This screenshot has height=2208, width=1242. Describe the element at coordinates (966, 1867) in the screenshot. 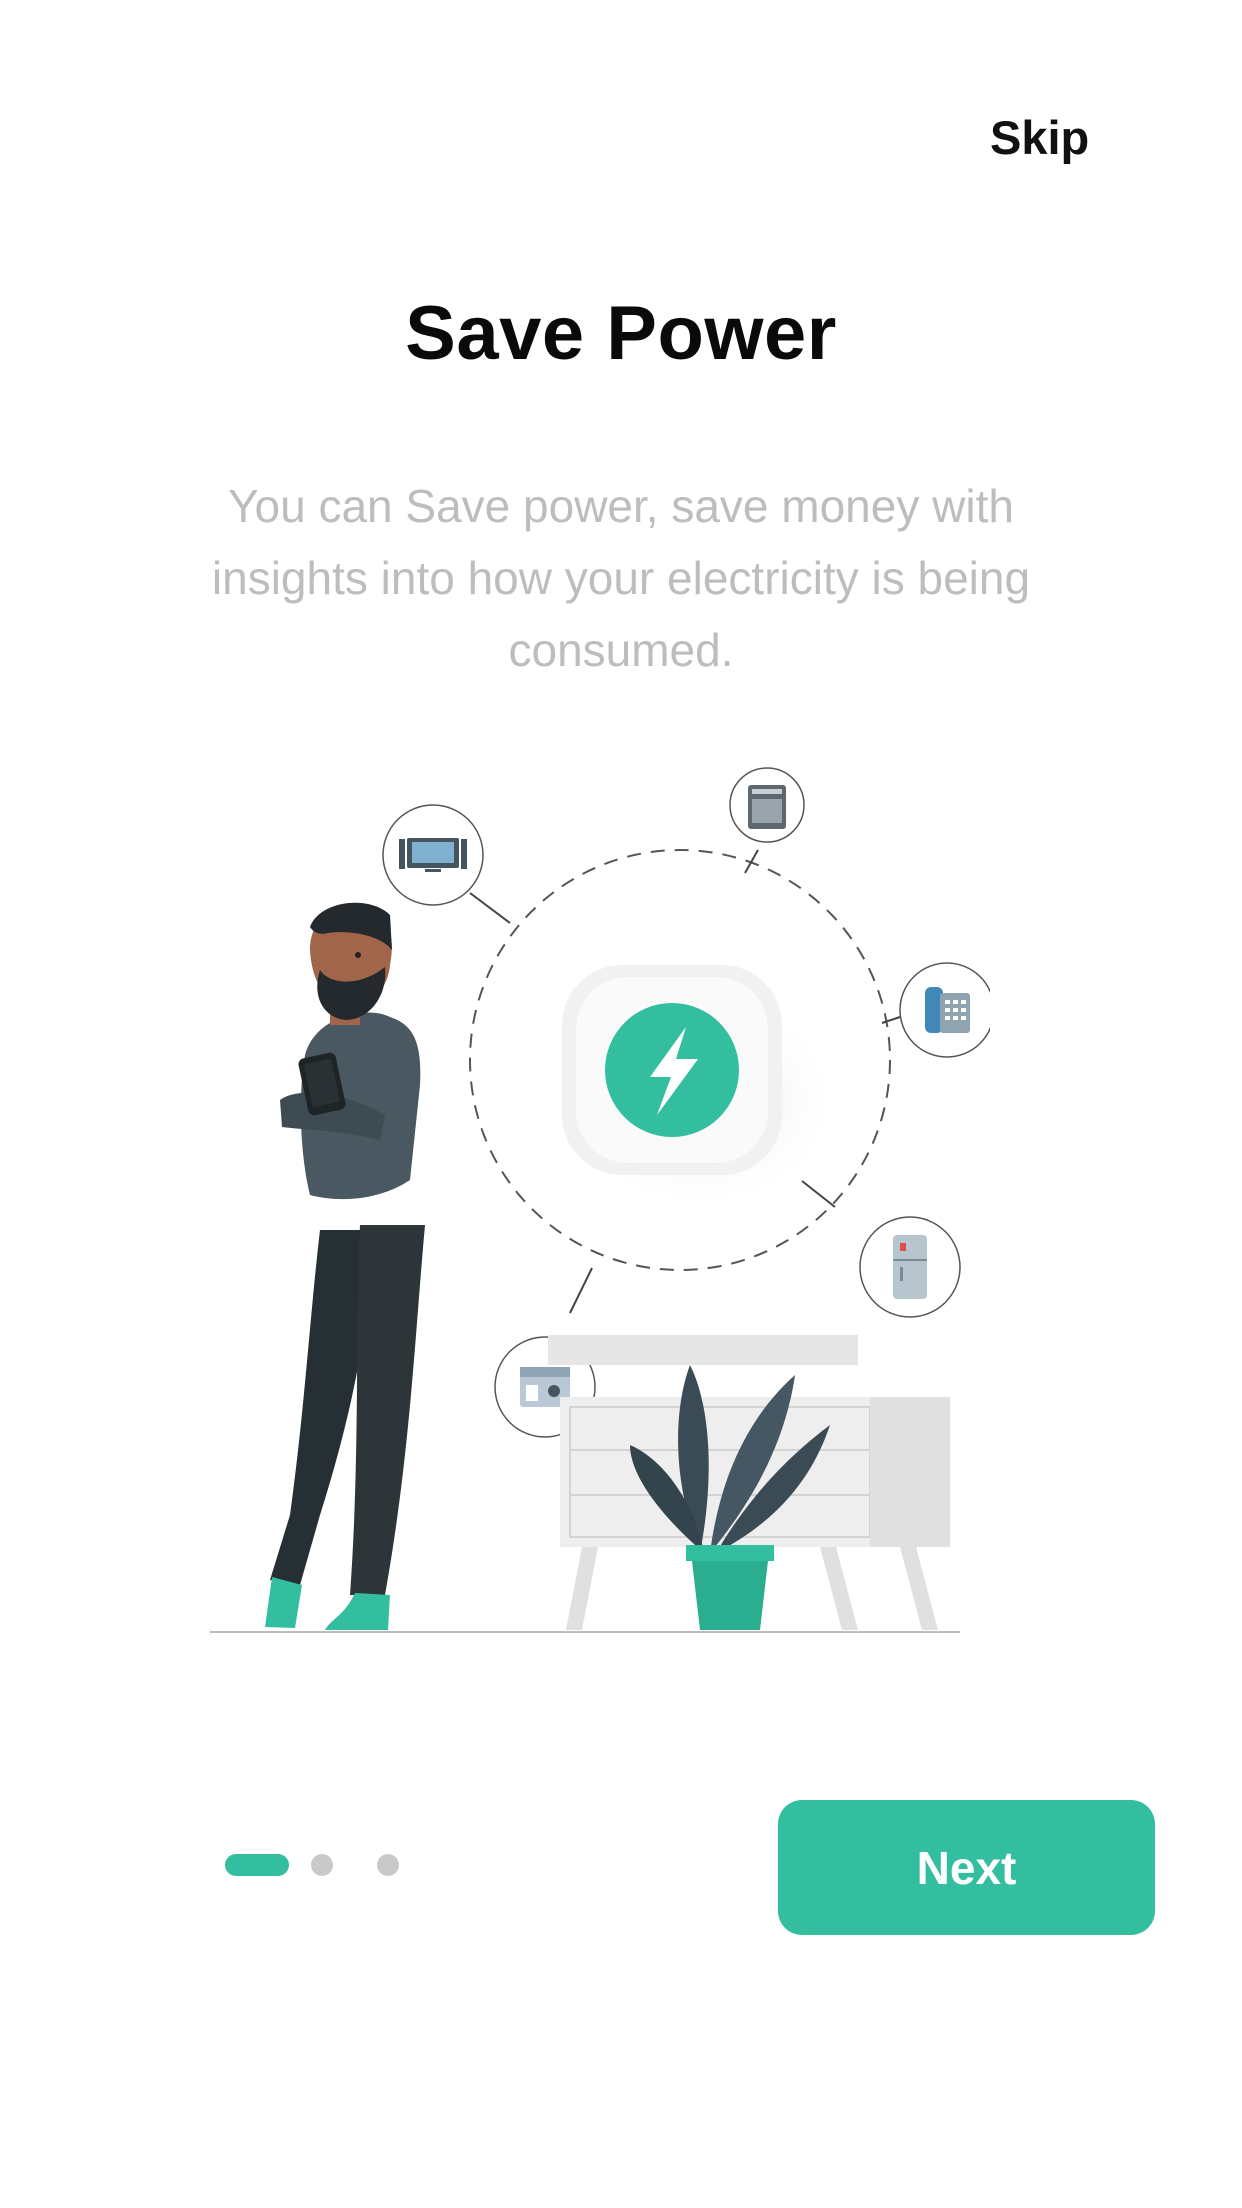

I see `next-button: Next` at that location.